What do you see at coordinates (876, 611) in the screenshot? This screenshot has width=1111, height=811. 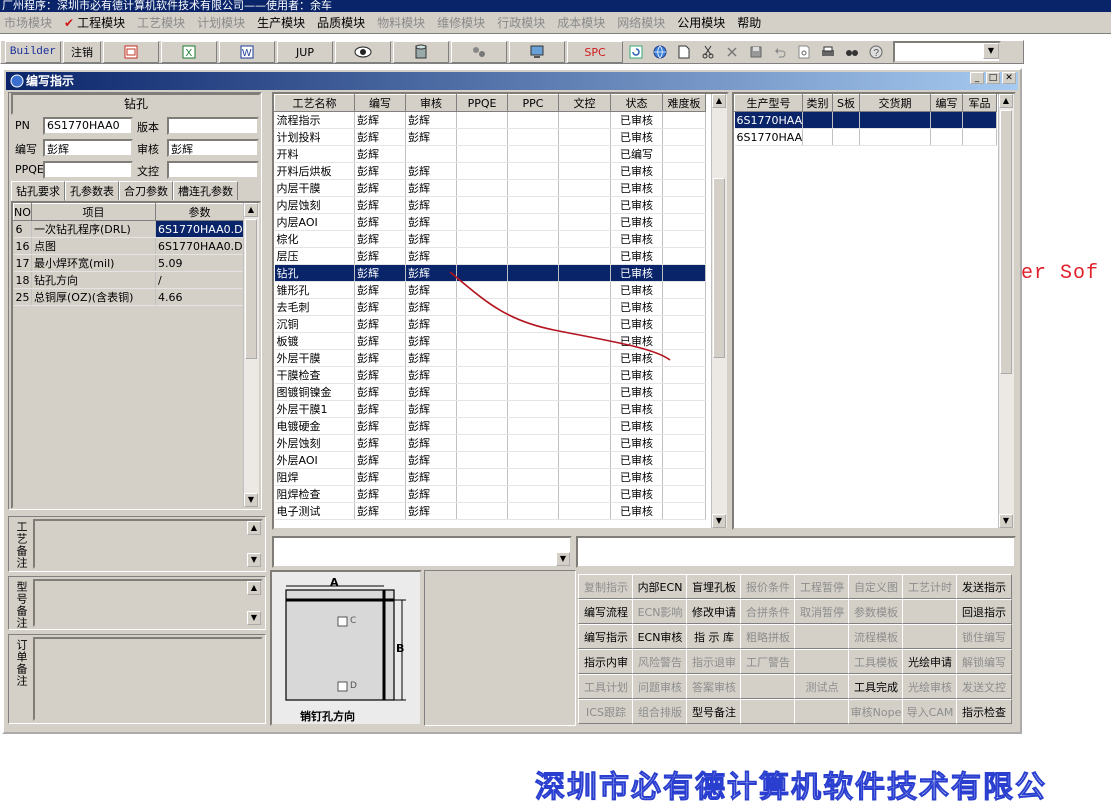 I see `action-button-13: 参数模板` at bounding box center [876, 611].